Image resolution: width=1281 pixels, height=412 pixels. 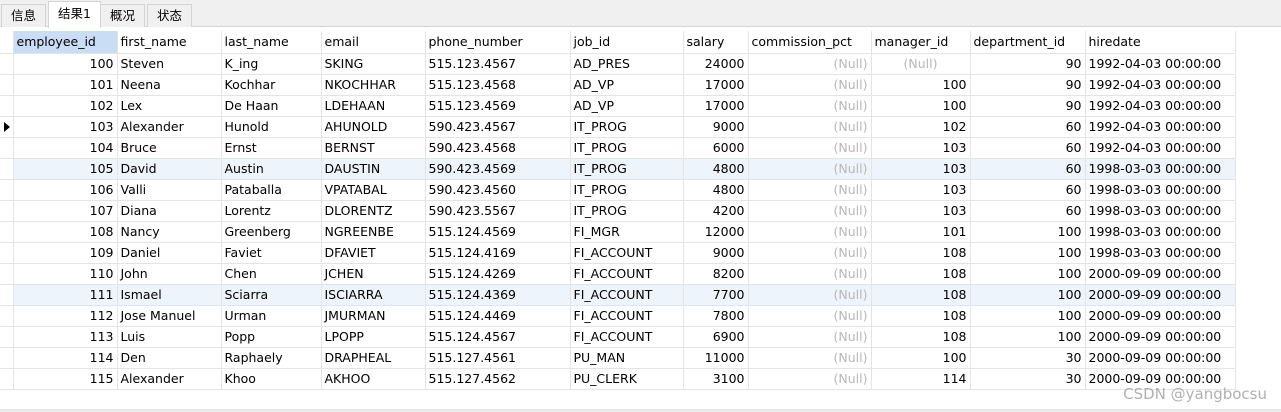 I want to click on cell-email: DLORENTZ, so click(x=373, y=211).